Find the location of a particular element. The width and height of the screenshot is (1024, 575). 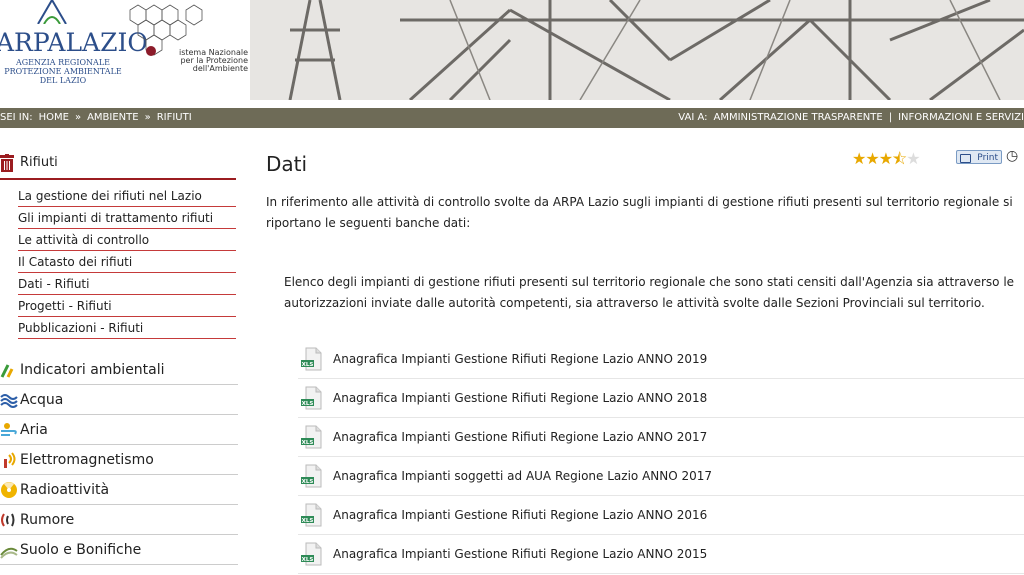

logo-sub-line: PROTEZIONE AMBIENTALE is located at coordinates (63, 71).